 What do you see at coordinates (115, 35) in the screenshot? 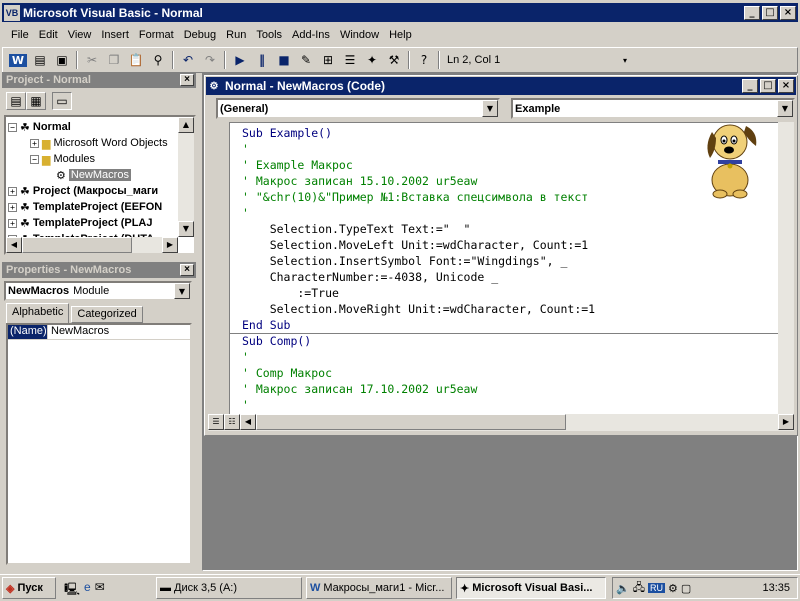
I see `menu-insert: Insert` at bounding box center [115, 35].